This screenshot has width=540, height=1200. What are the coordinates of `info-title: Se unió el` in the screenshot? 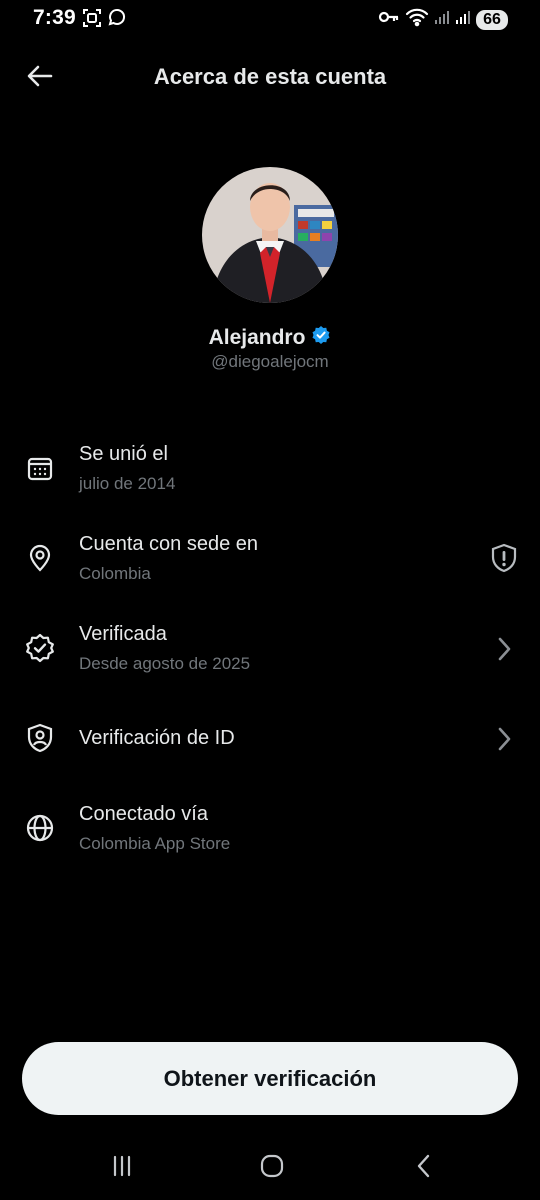 It's located at (123, 454).